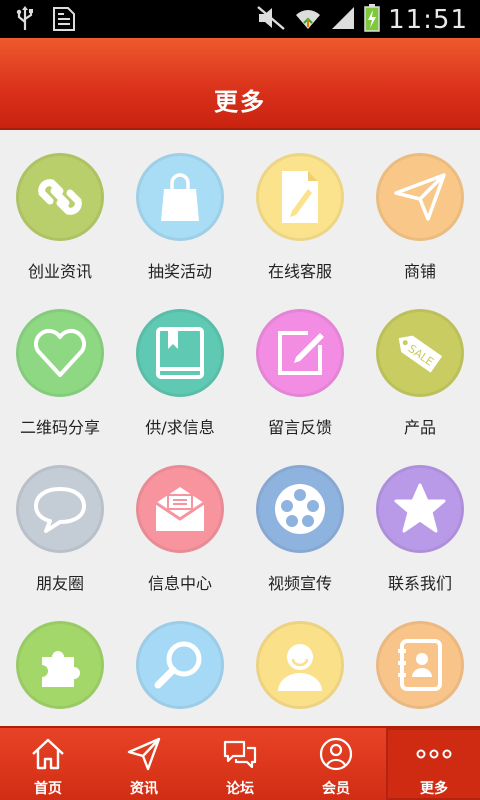 The image size is (480, 800). I want to click on grid-item-contacts, so click(420, 662).